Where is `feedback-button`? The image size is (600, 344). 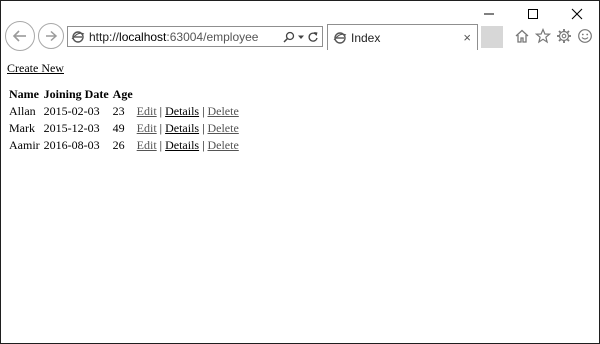 feedback-button is located at coordinates (584, 35).